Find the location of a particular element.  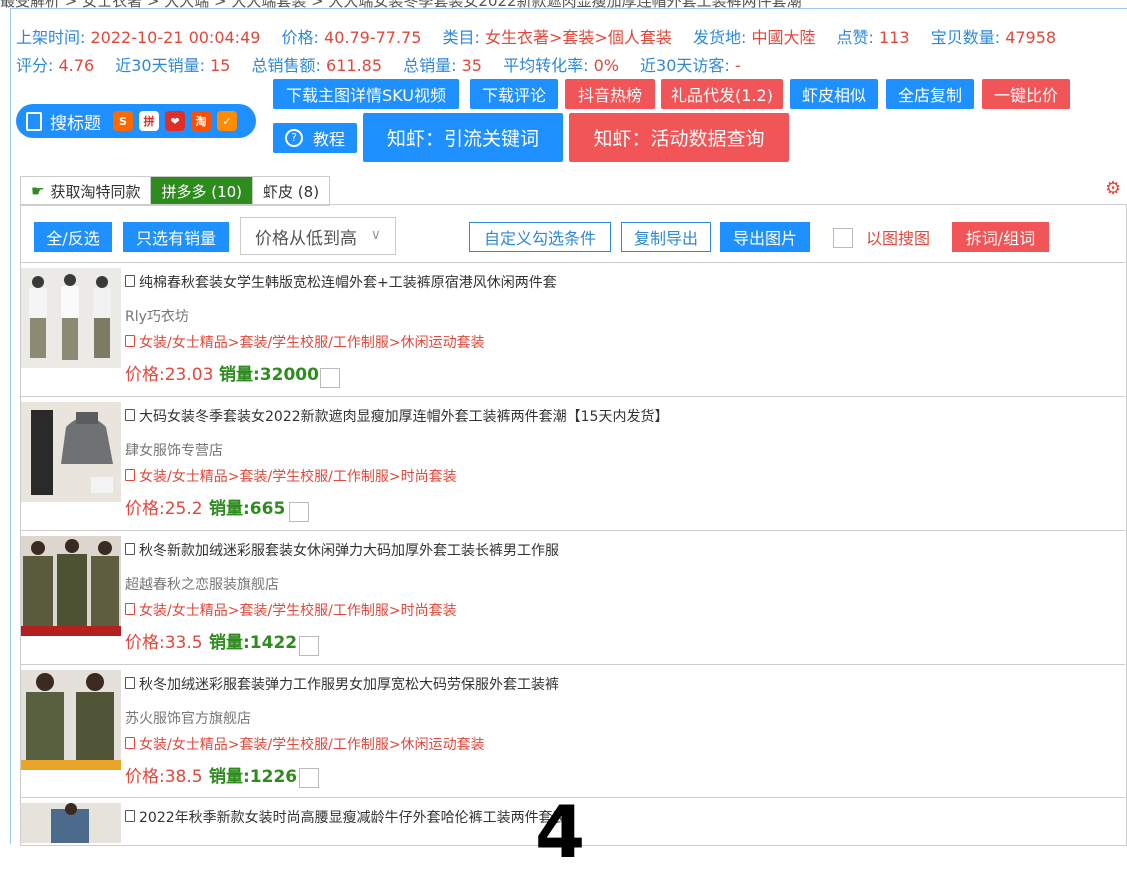

item-sales: 销量:32000 is located at coordinates (269, 375).